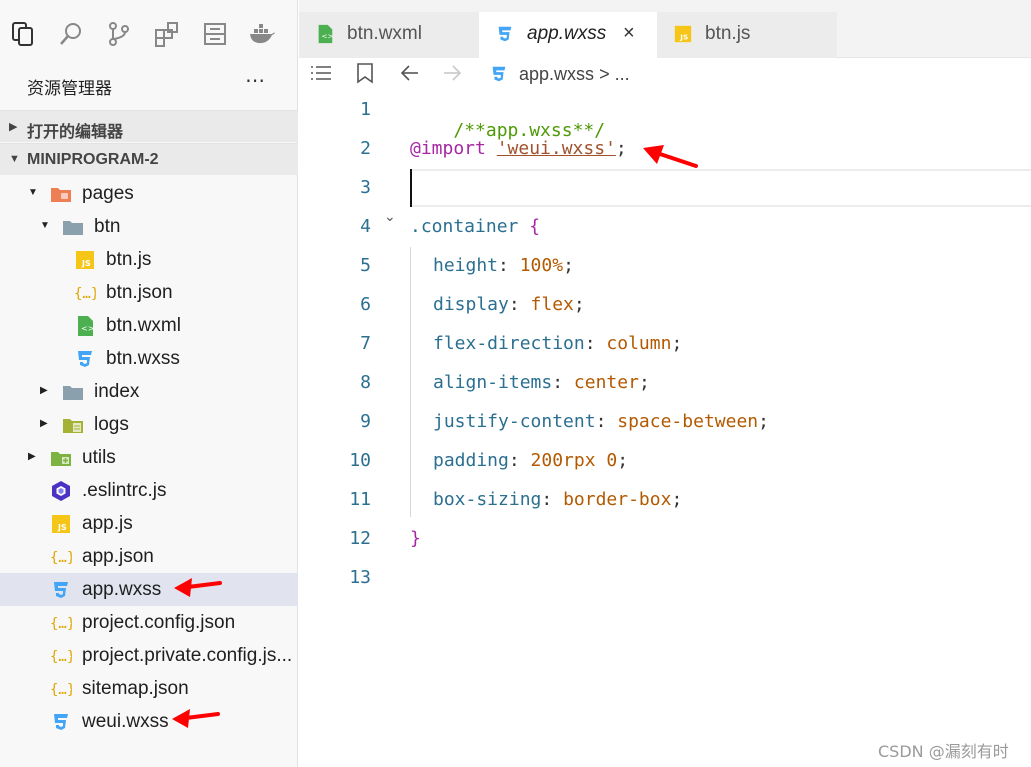 This screenshot has width=1031, height=767. What do you see at coordinates (149, 126) in the screenshot?
I see `section-open-editors: ▶ 打开的编辑器` at bounding box center [149, 126].